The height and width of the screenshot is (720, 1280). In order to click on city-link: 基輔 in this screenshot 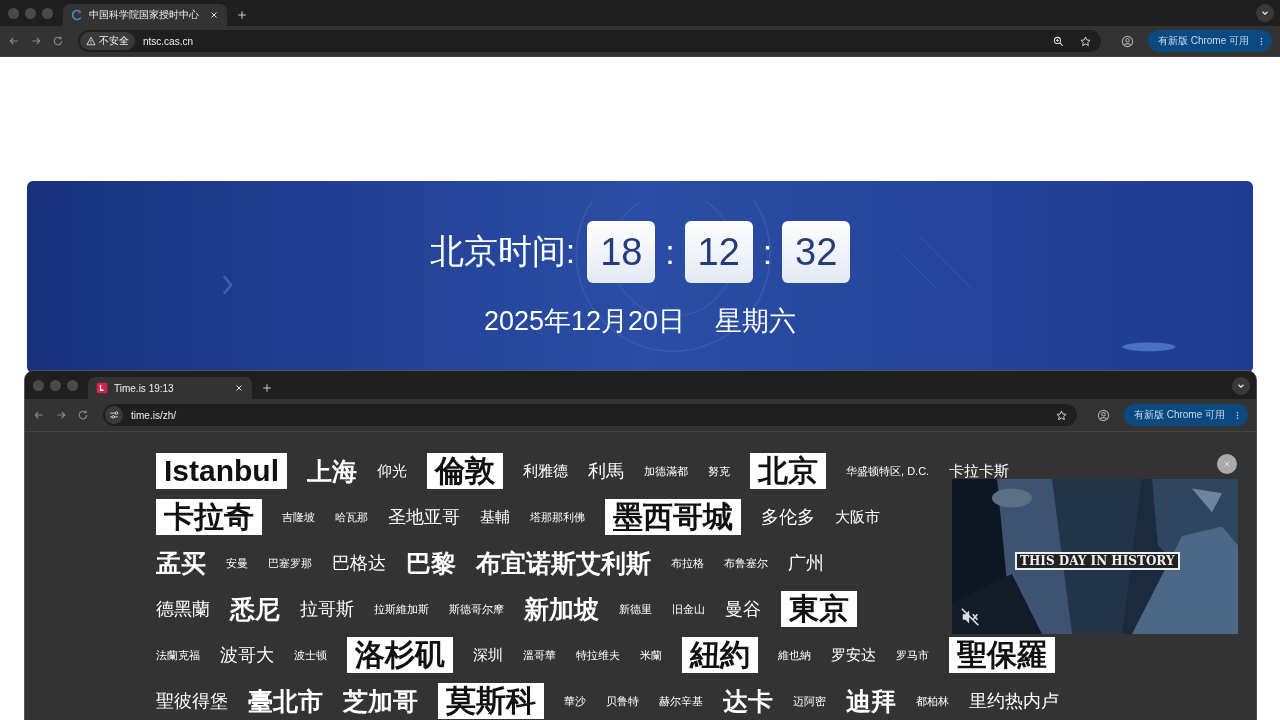, I will do `click(495, 517)`.